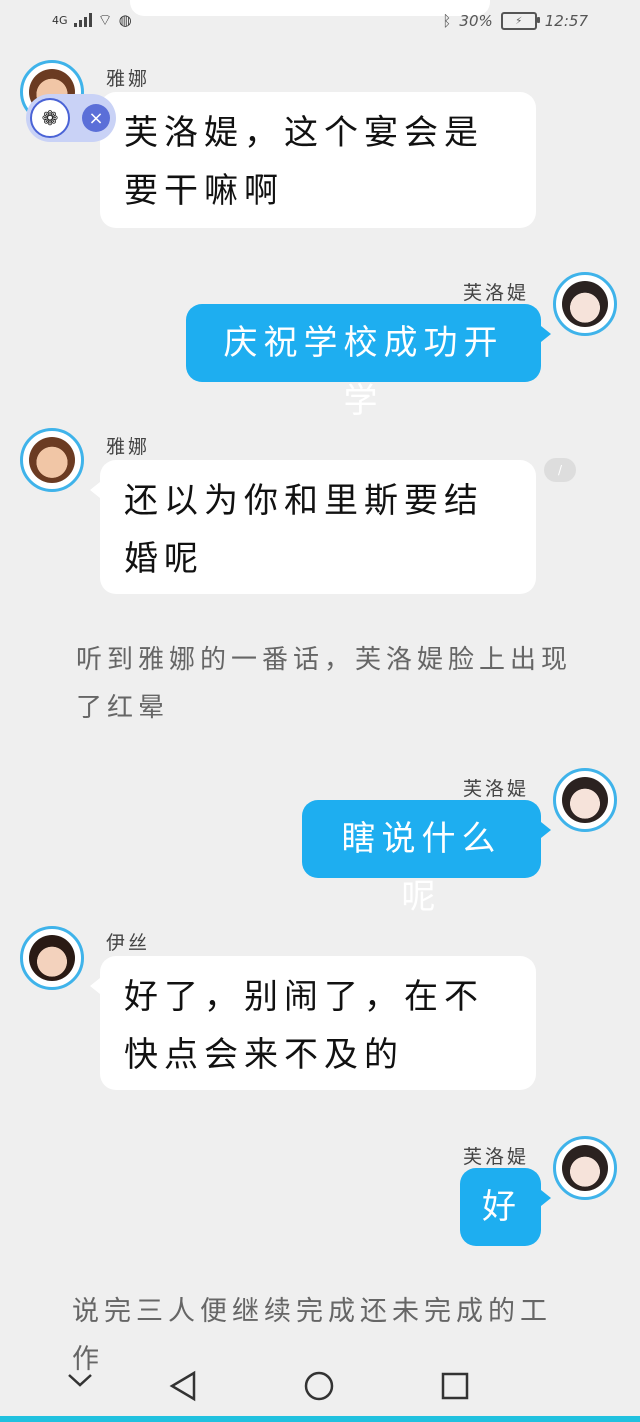  Describe the element at coordinates (566, 21) in the screenshot. I see `status-time: 12:57` at that location.